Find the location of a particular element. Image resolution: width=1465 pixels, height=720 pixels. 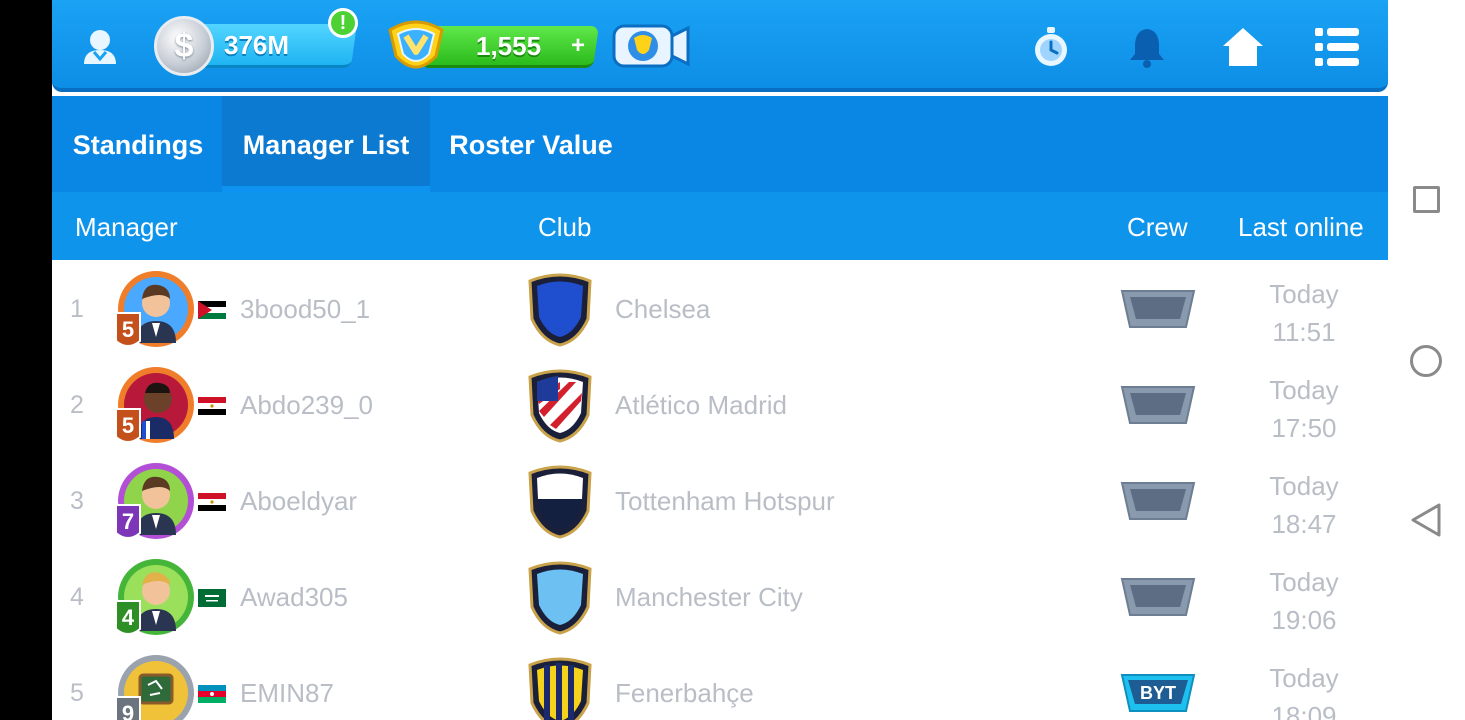

circle-nav-icon is located at coordinates (1426, 361).